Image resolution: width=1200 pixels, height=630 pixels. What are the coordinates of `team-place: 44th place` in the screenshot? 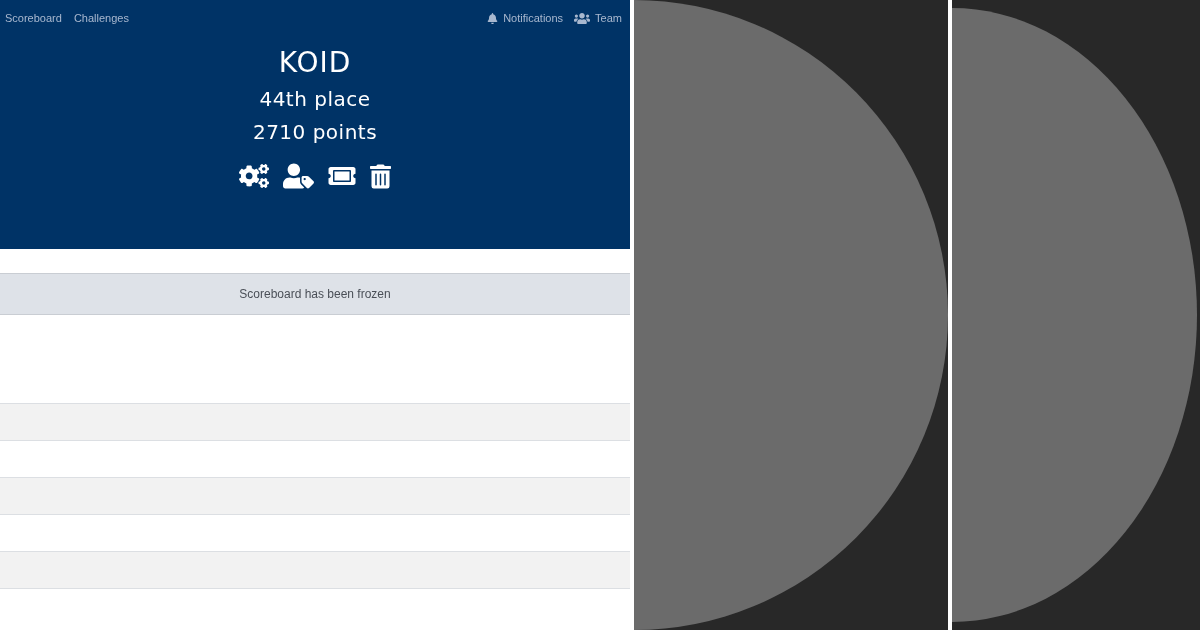 It's located at (315, 99).